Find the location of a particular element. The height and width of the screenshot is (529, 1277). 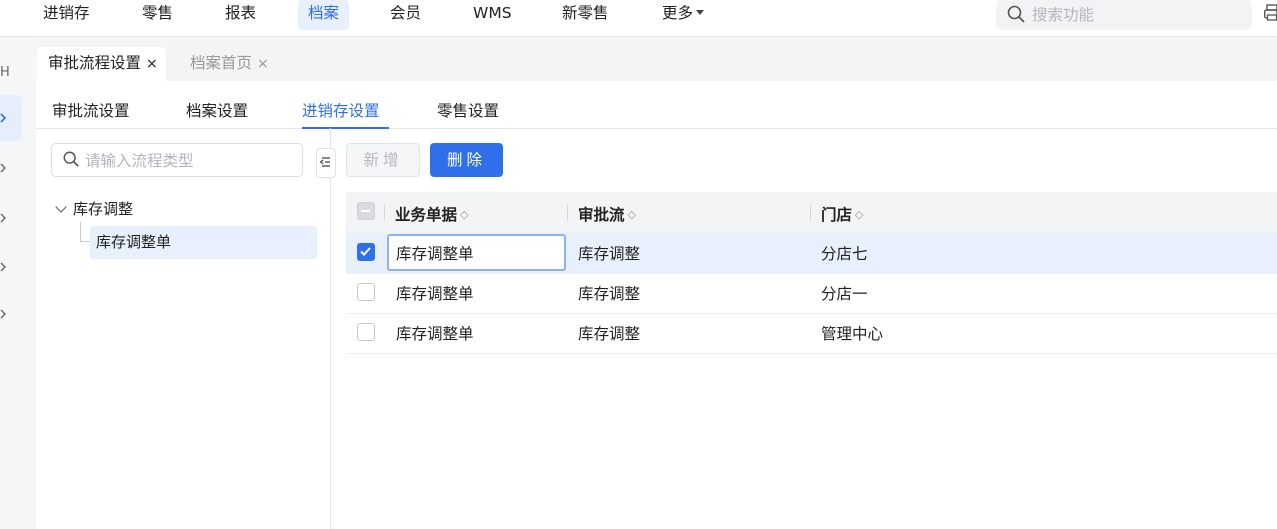

subtab-approval-flow: 审批流设置 is located at coordinates (91, 110).